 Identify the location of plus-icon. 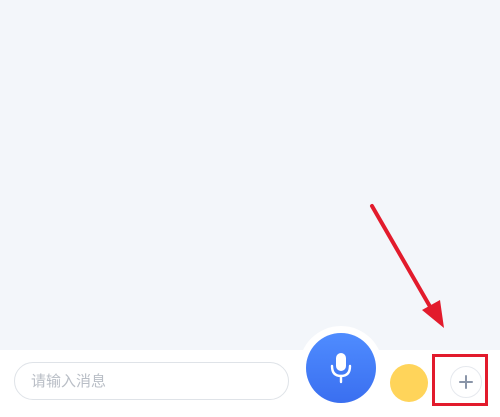
(466, 382).